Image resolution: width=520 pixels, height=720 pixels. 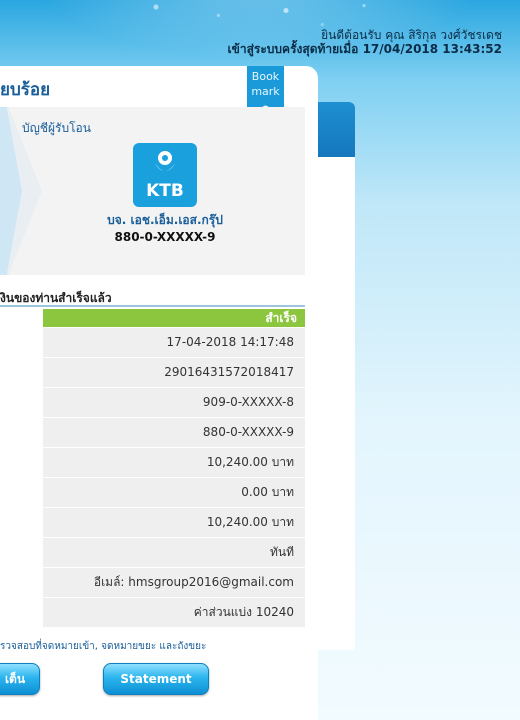 What do you see at coordinates (336, 376) in the screenshot?
I see `side-panel` at bounding box center [336, 376].